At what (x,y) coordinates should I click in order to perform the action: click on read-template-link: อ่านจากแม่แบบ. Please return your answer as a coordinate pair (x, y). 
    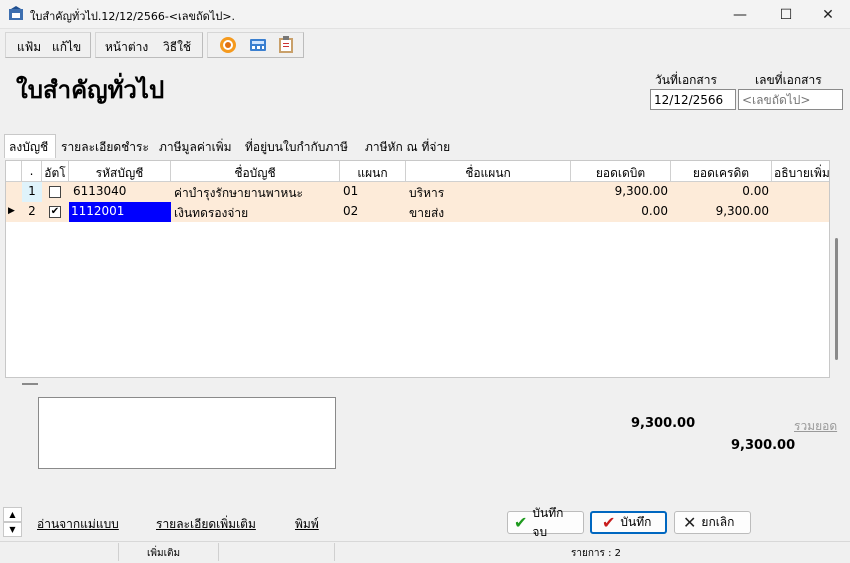
    Looking at the image, I should click on (78, 524).